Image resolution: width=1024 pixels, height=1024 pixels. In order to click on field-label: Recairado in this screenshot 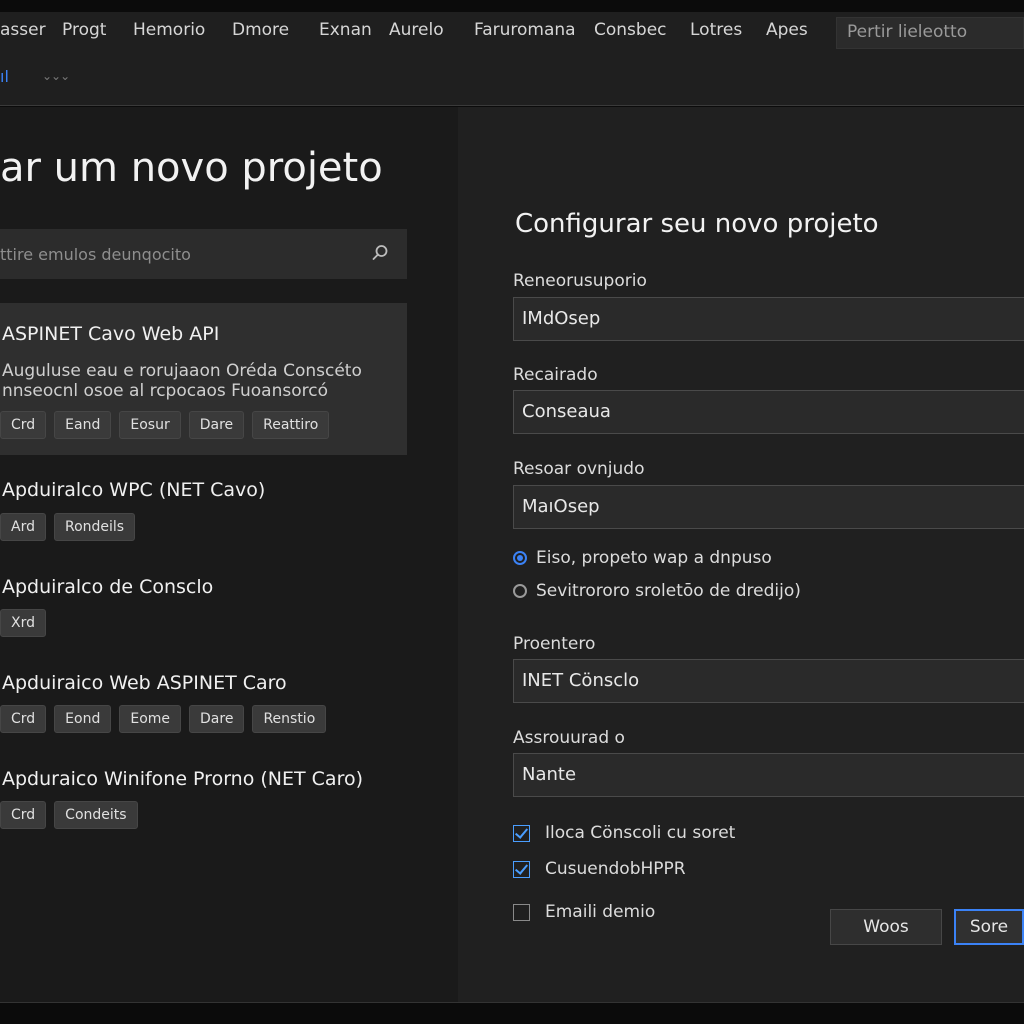, I will do `click(555, 375)`.